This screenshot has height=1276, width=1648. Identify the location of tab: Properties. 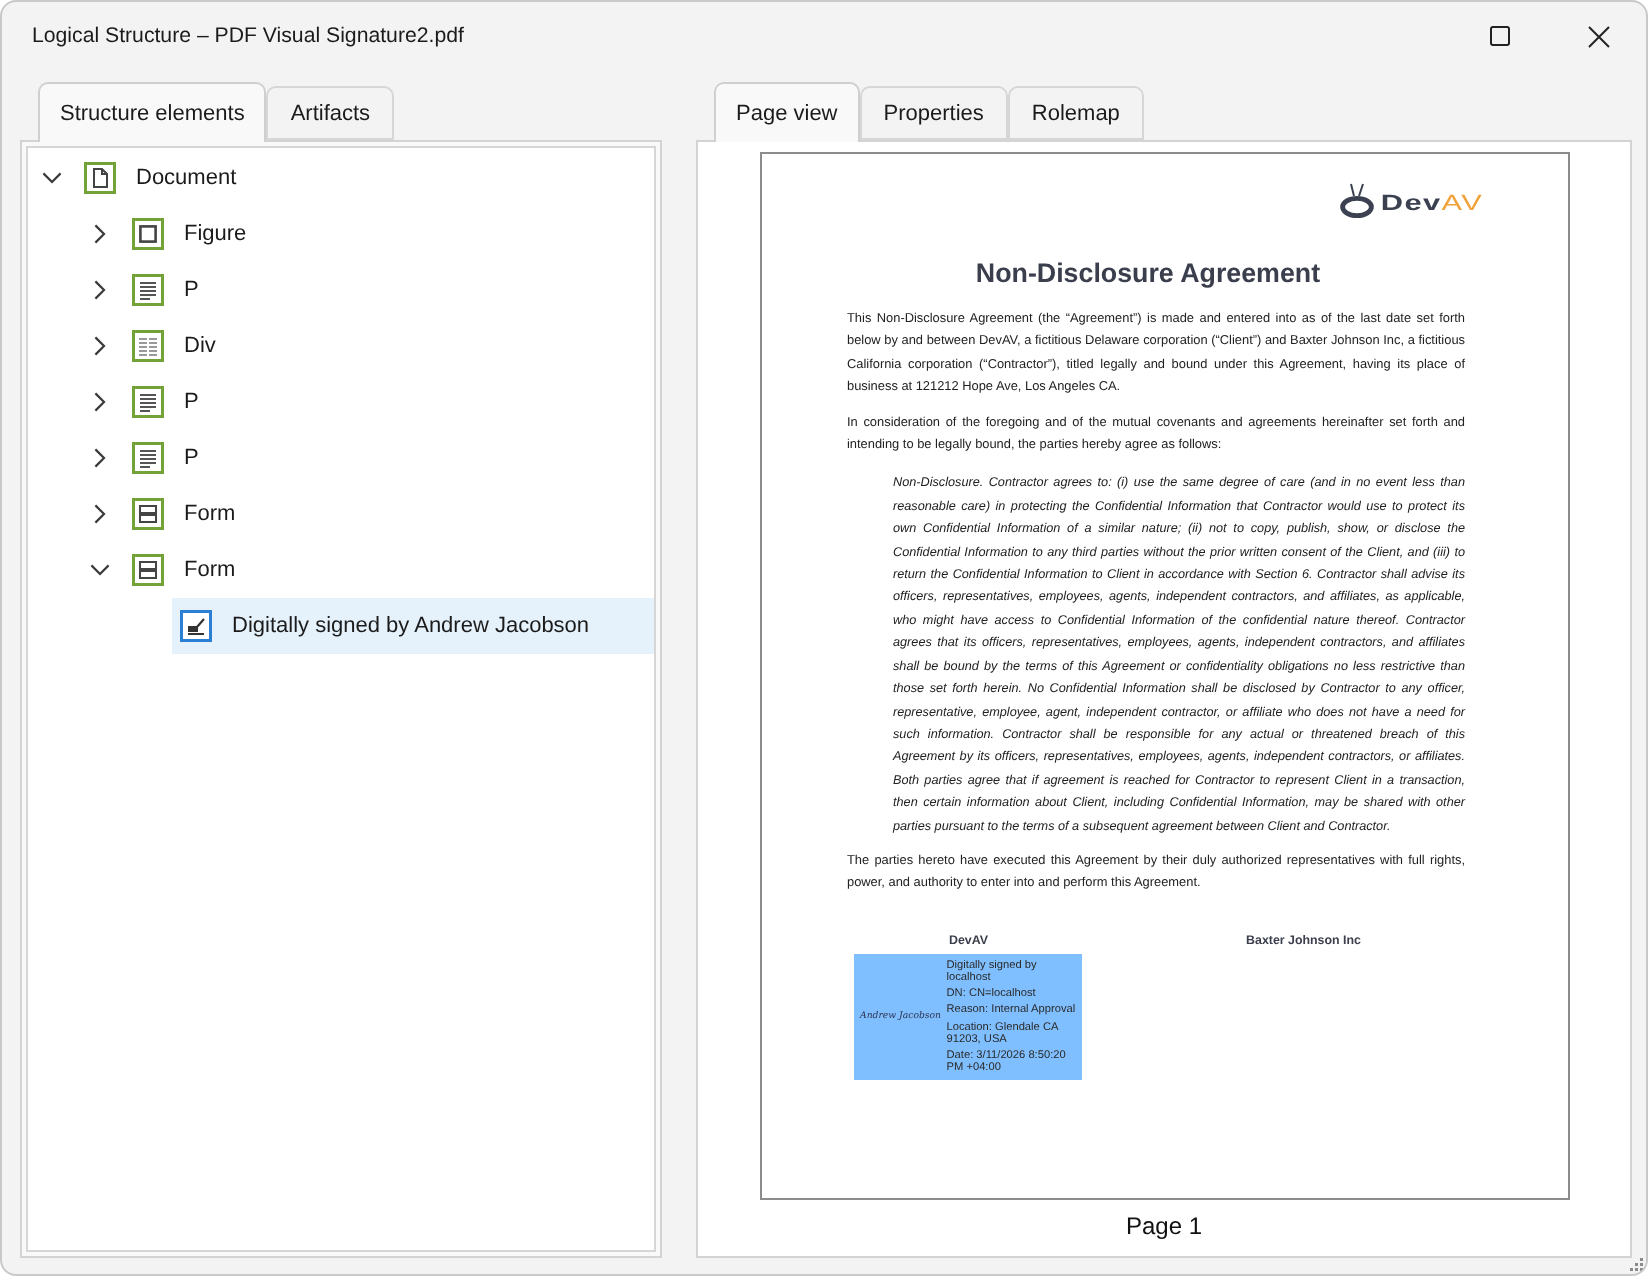
(933, 113).